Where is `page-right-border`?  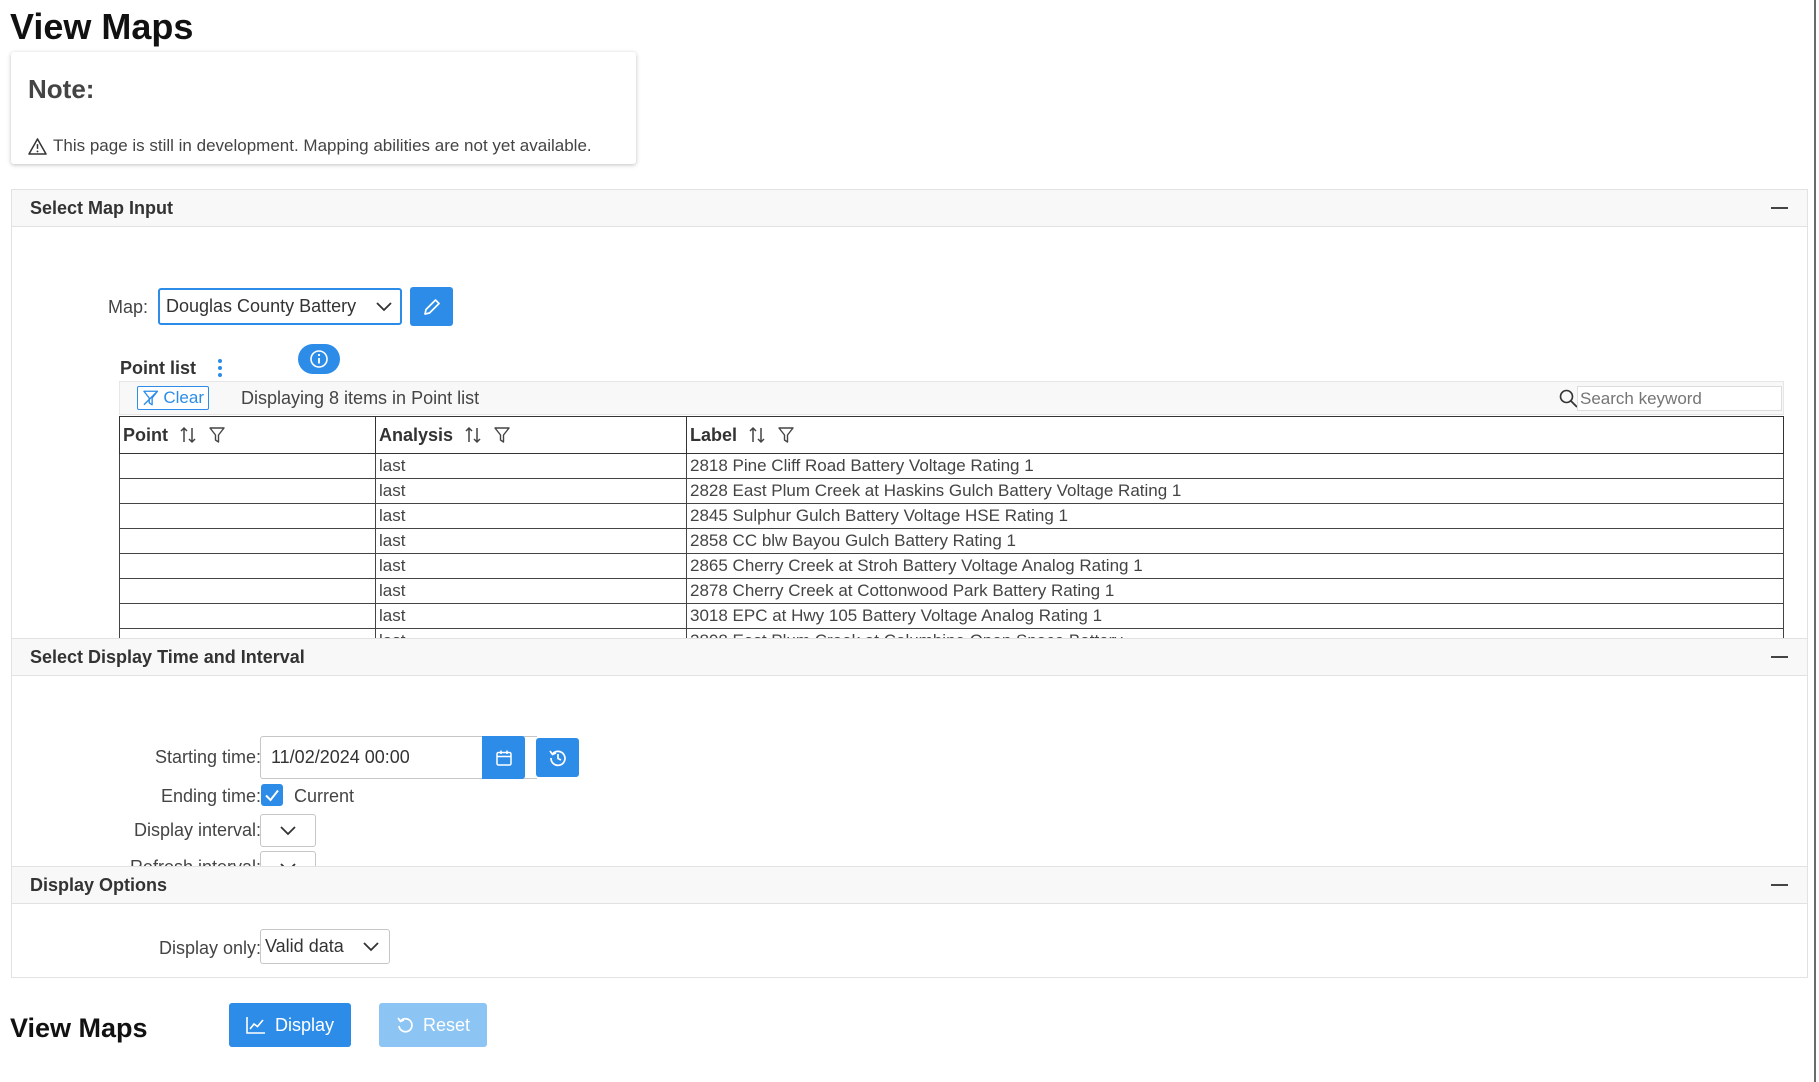 page-right-border is located at coordinates (1815, 541).